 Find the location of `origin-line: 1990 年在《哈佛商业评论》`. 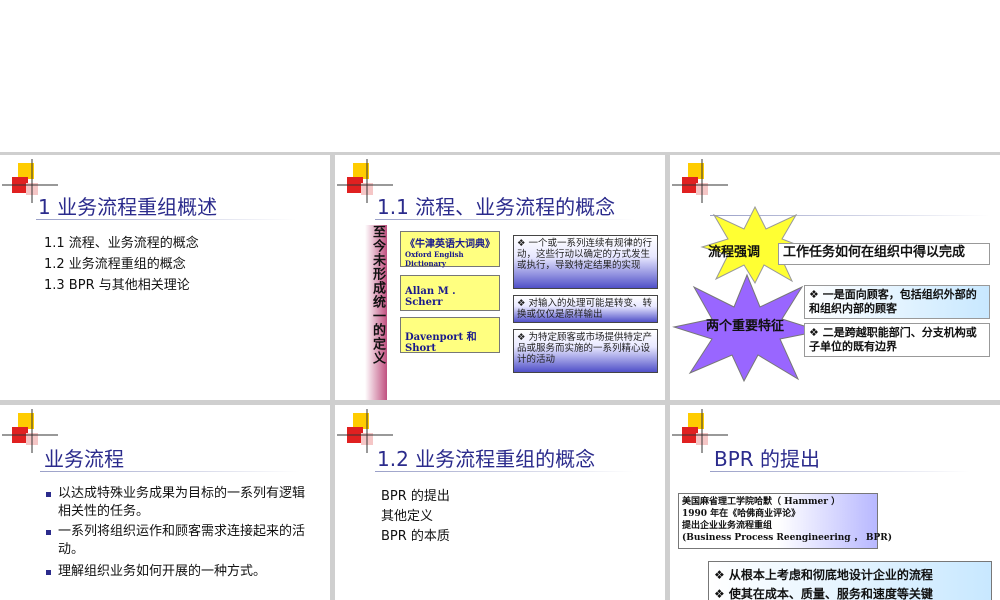

origin-line: 1990 年在《哈佛商业评论》 is located at coordinates (741, 514).